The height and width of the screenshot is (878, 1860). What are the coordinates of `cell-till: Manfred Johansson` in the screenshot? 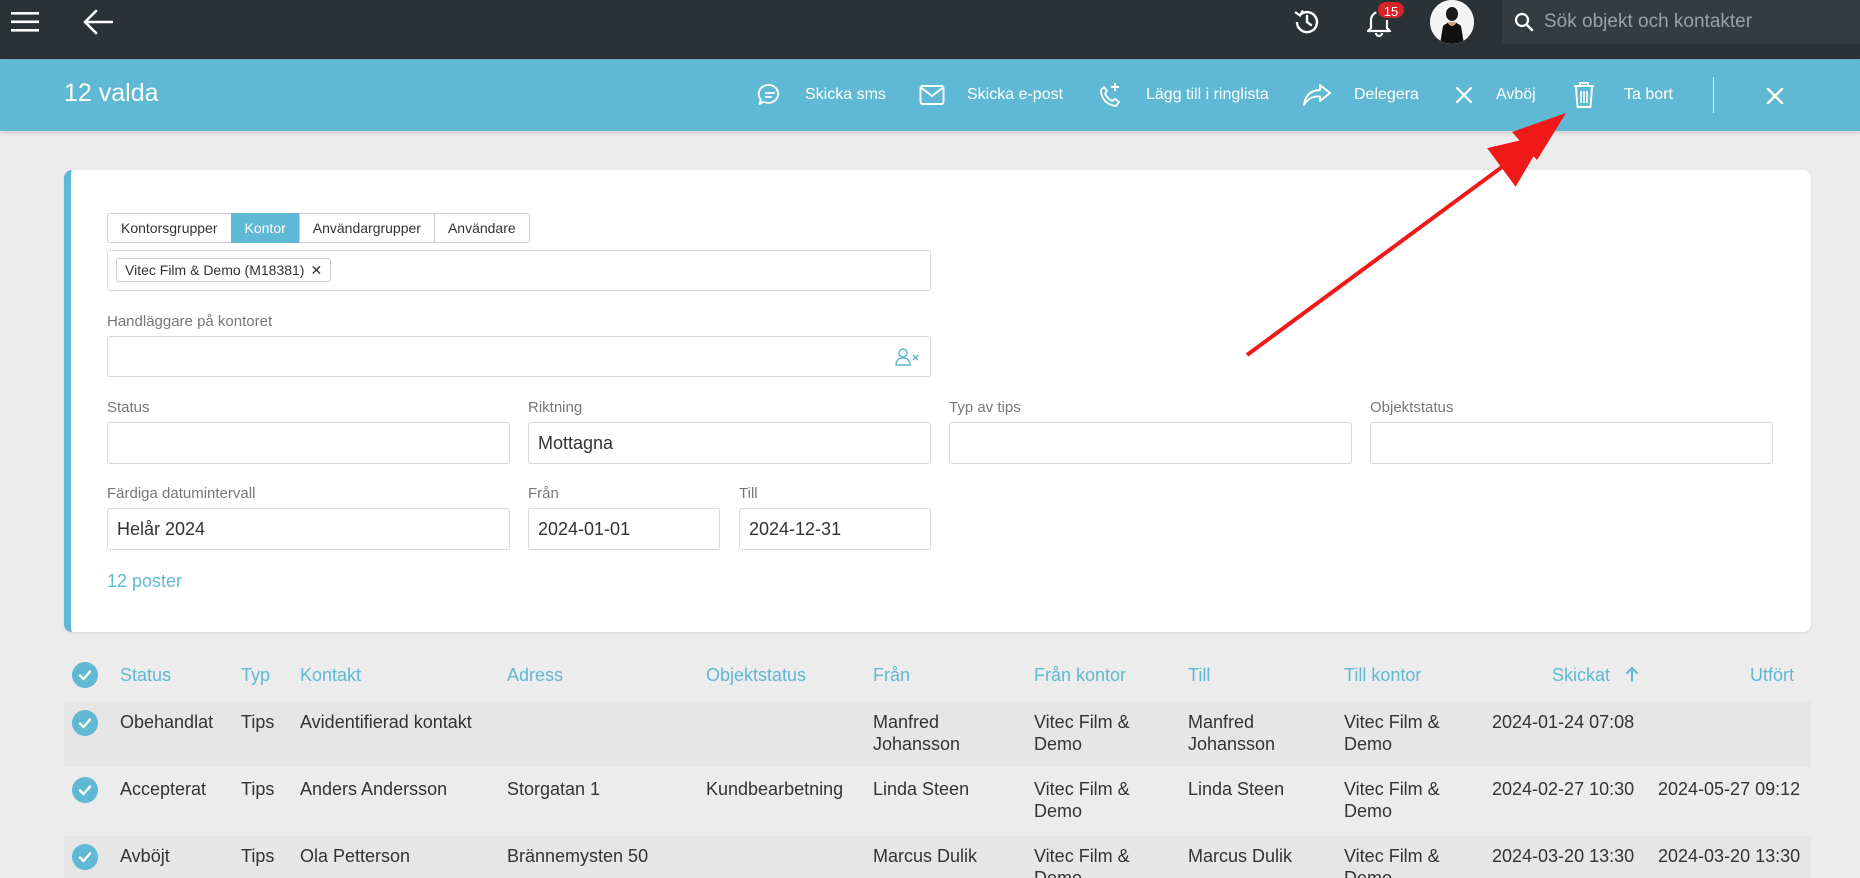 It's located at (1232, 733).